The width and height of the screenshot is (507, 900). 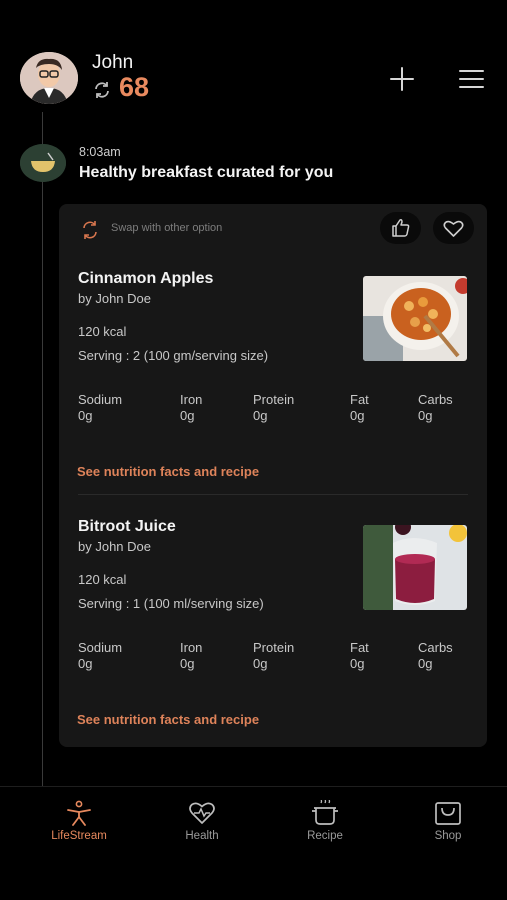 I want to click on nav-shop: Shop, so click(x=448, y=821).